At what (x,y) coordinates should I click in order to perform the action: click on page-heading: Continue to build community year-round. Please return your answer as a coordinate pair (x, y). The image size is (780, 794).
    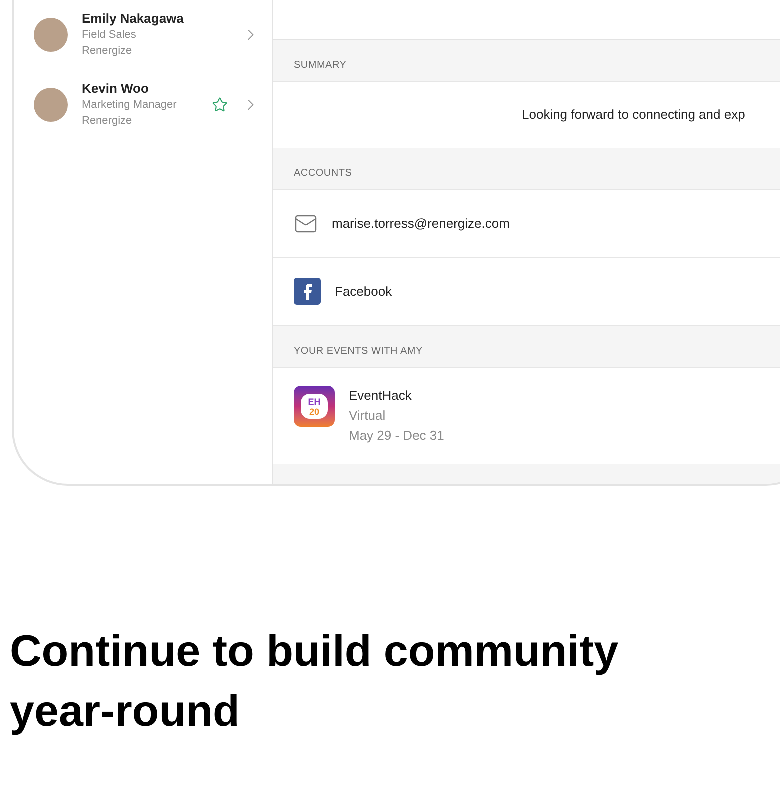
    Looking at the image, I should click on (315, 682).